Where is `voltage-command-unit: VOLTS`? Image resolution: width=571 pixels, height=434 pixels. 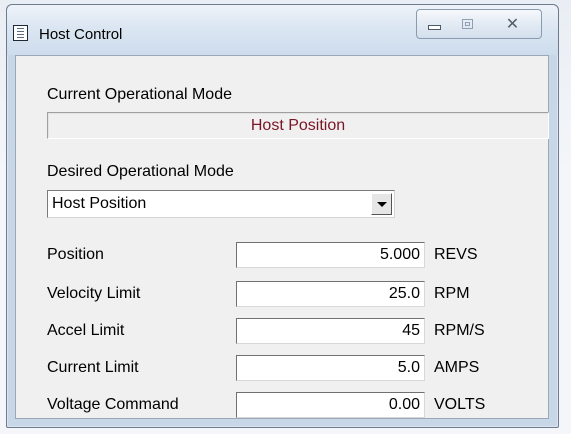 voltage-command-unit: VOLTS is located at coordinates (460, 404).